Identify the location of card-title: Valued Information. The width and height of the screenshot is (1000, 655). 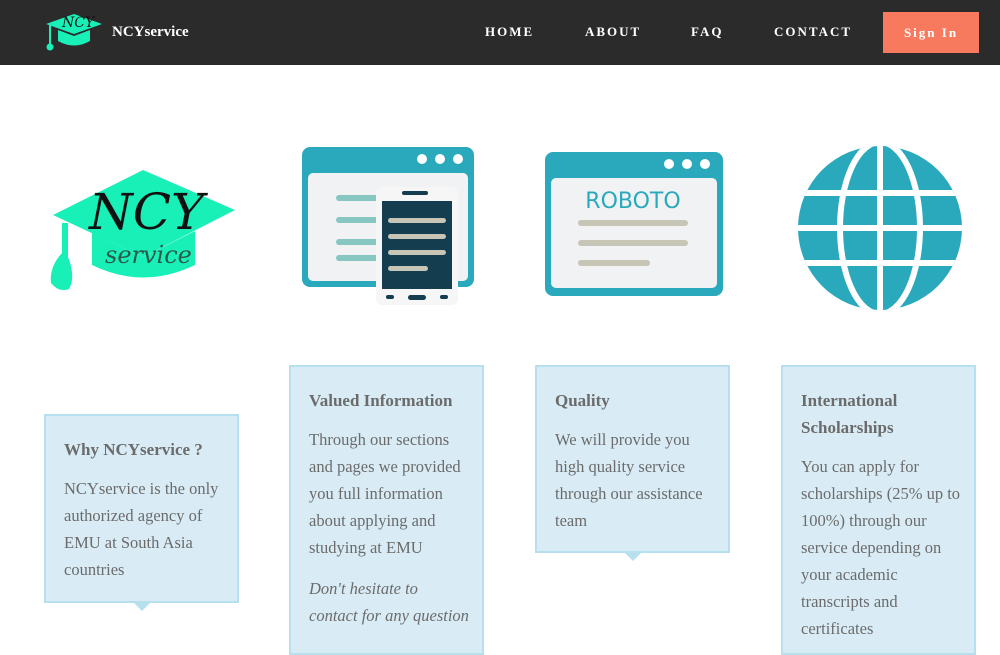
(381, 400).